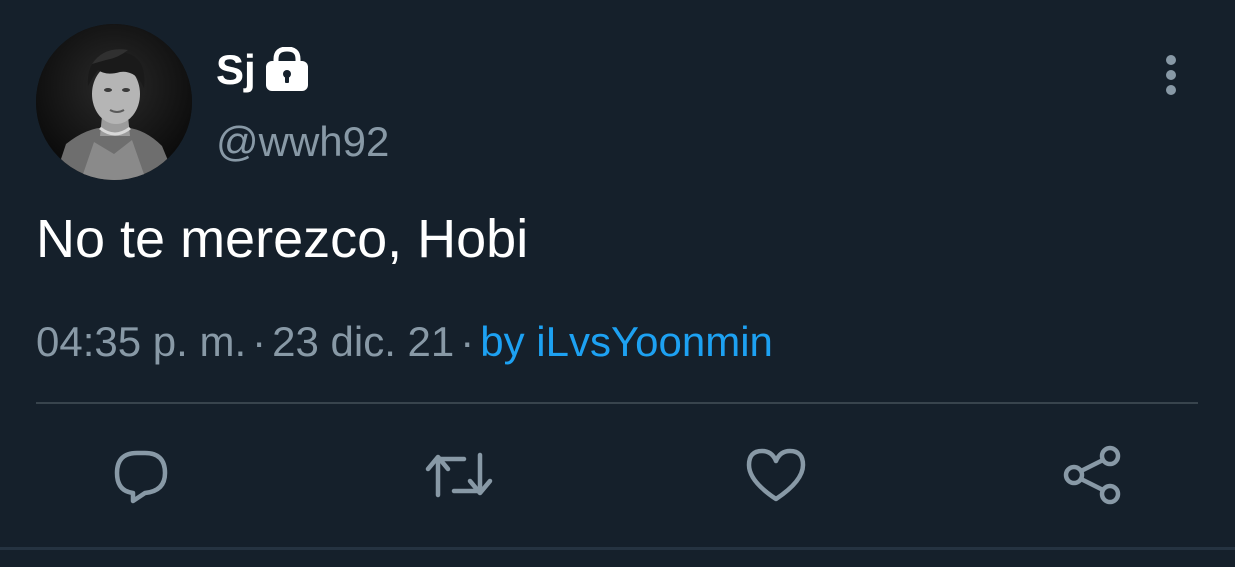 This screenshot has width=1235, height=567. What do you see at coordinates (141, 341) in the screenshot?
I see `tweet-time: 04:35 p. m.` at bounding box center [141, 341].